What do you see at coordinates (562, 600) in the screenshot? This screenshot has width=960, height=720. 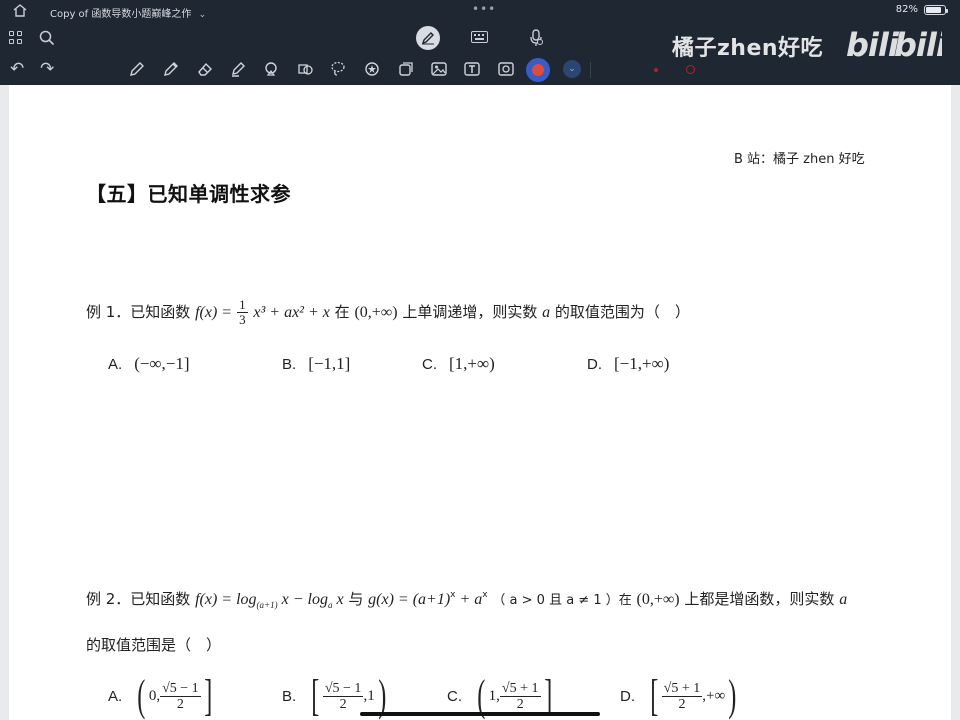 I see `q2-condition: （ a > 0 且 a ≠ 1 ）在` at bounding box center [562, 600].